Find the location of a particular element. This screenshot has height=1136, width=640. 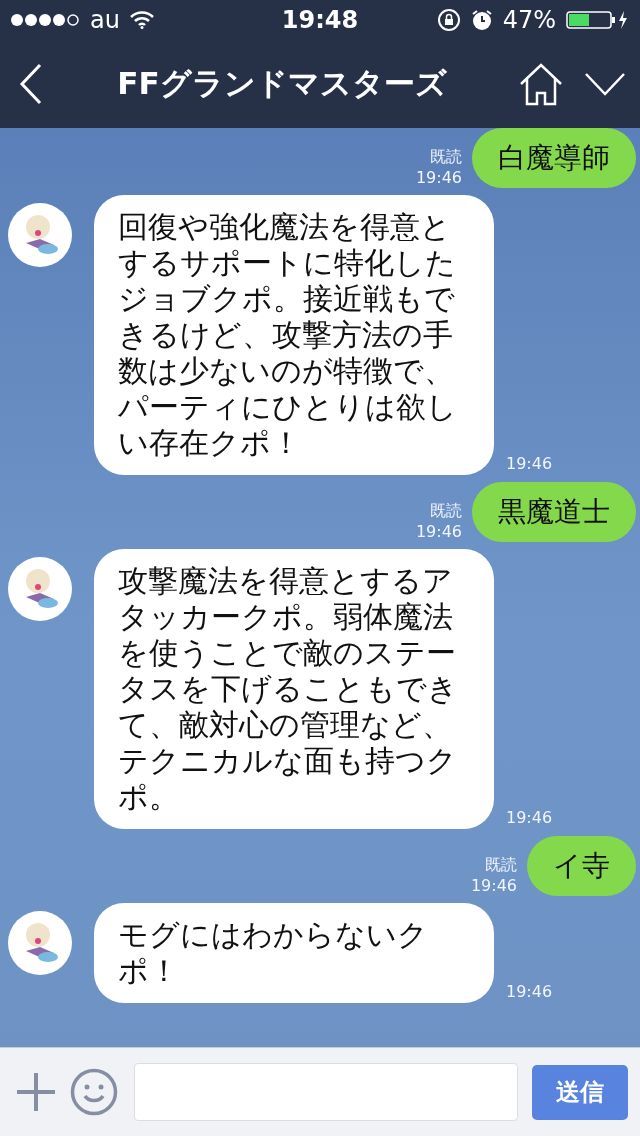

rotation-lock-icon is located at coordinates (448, 20).